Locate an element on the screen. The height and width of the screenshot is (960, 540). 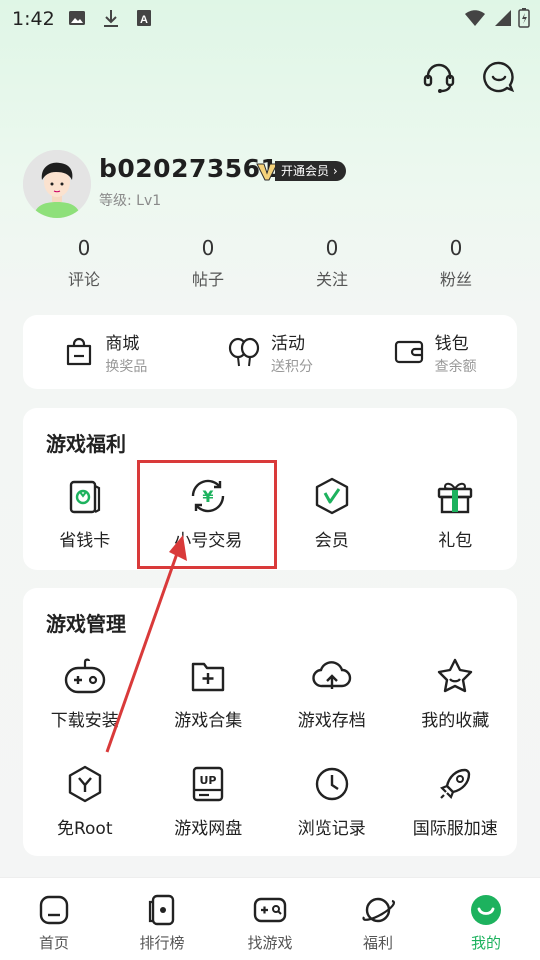
tab-home: 首页 is located at coordinates (54, 919).